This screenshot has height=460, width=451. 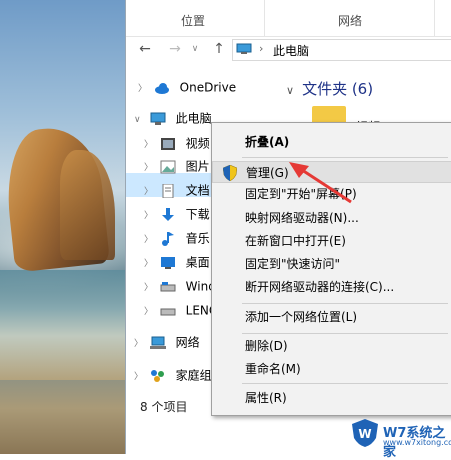 What do you see at coordinates (161, 88) in the screenshot?
I see `cloud-icon` at bounding box center [161, 88].